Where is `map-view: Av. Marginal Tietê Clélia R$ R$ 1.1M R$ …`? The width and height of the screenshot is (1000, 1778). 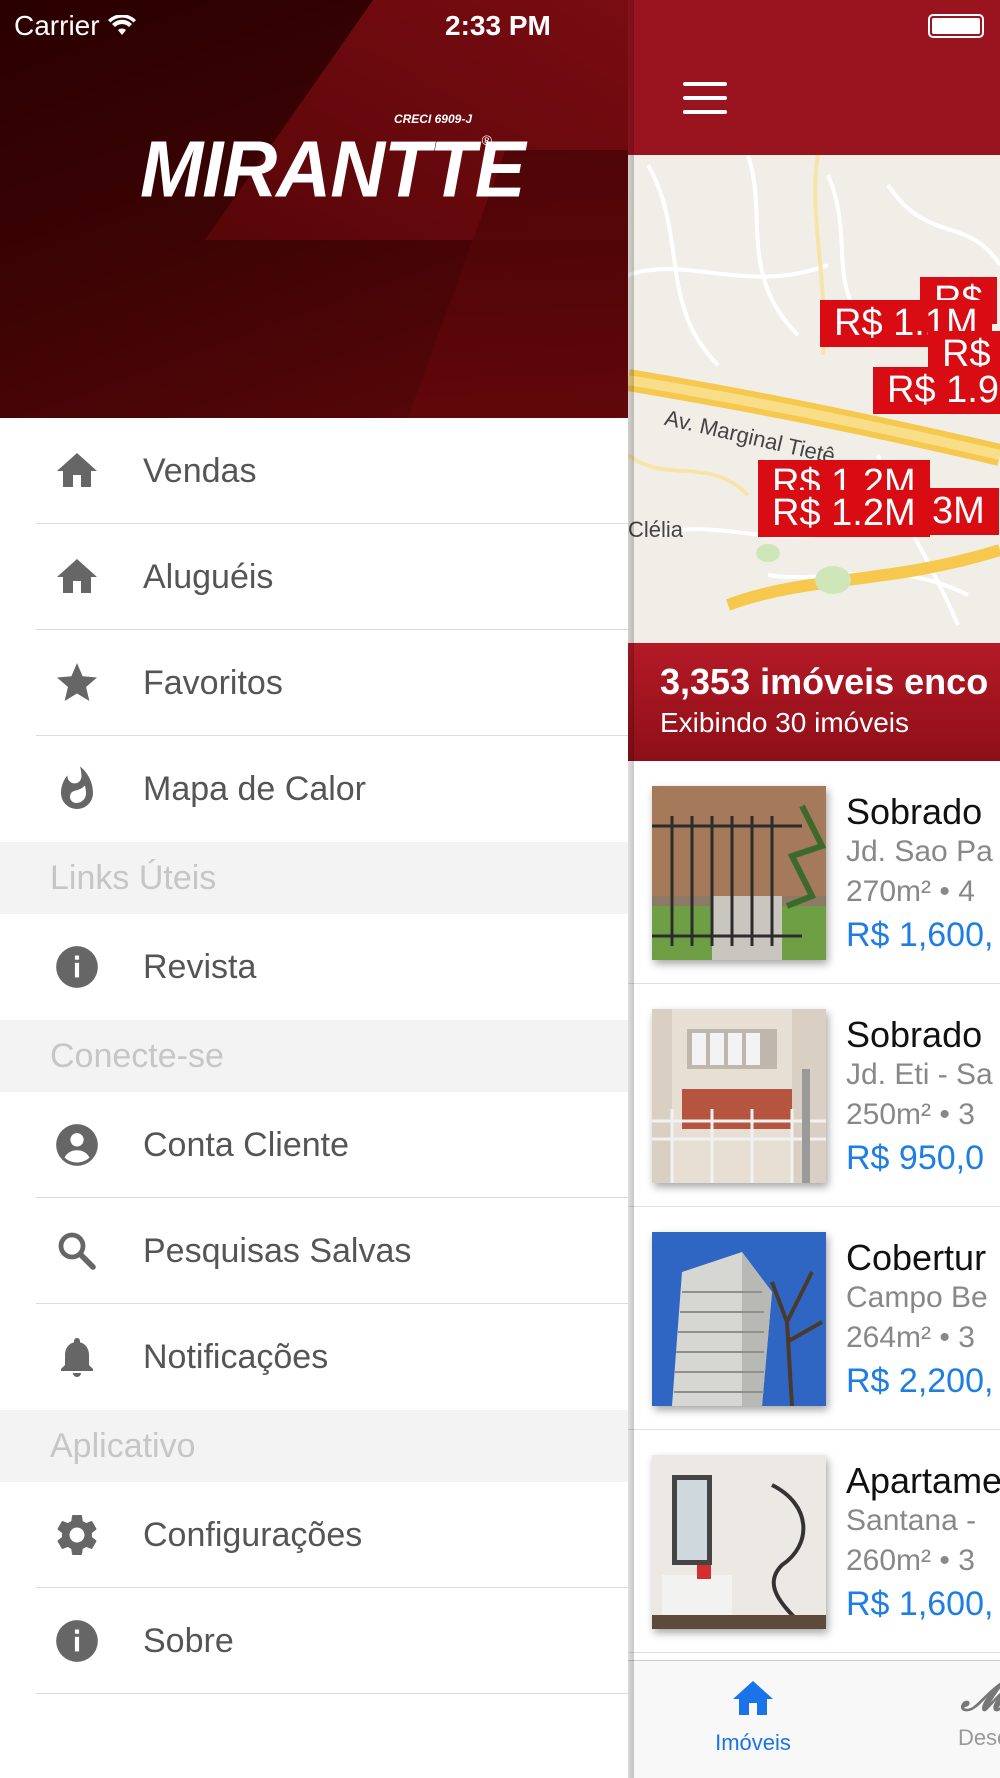 map-view: Av. Marginal Tietê Clélia R$ R$ 1.1M R$ … is located at coordinates (814, 399).